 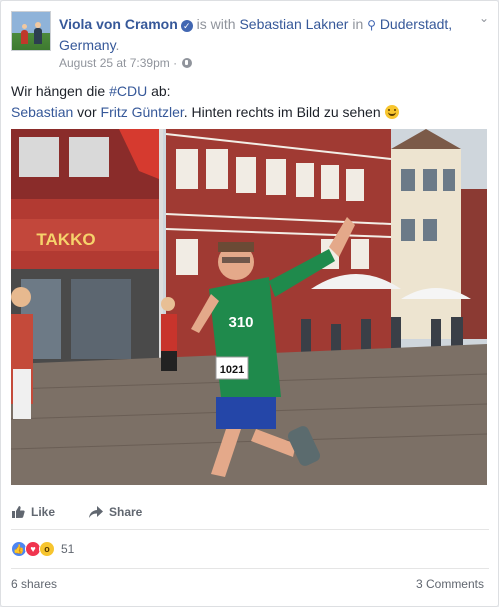 What do you see at coordinates (68, 549) in the screenshot?
I see `reaction-count: 51` at bounding box center [68, 549].